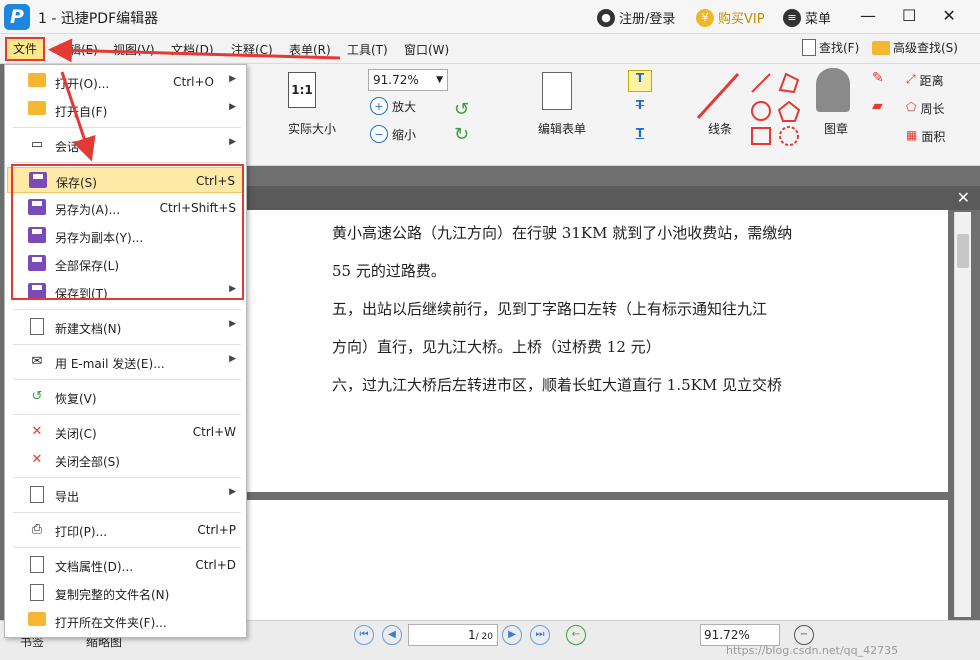 The image size is (980, 660). I want to click on arrow-to-save-group, so click(78, 116).